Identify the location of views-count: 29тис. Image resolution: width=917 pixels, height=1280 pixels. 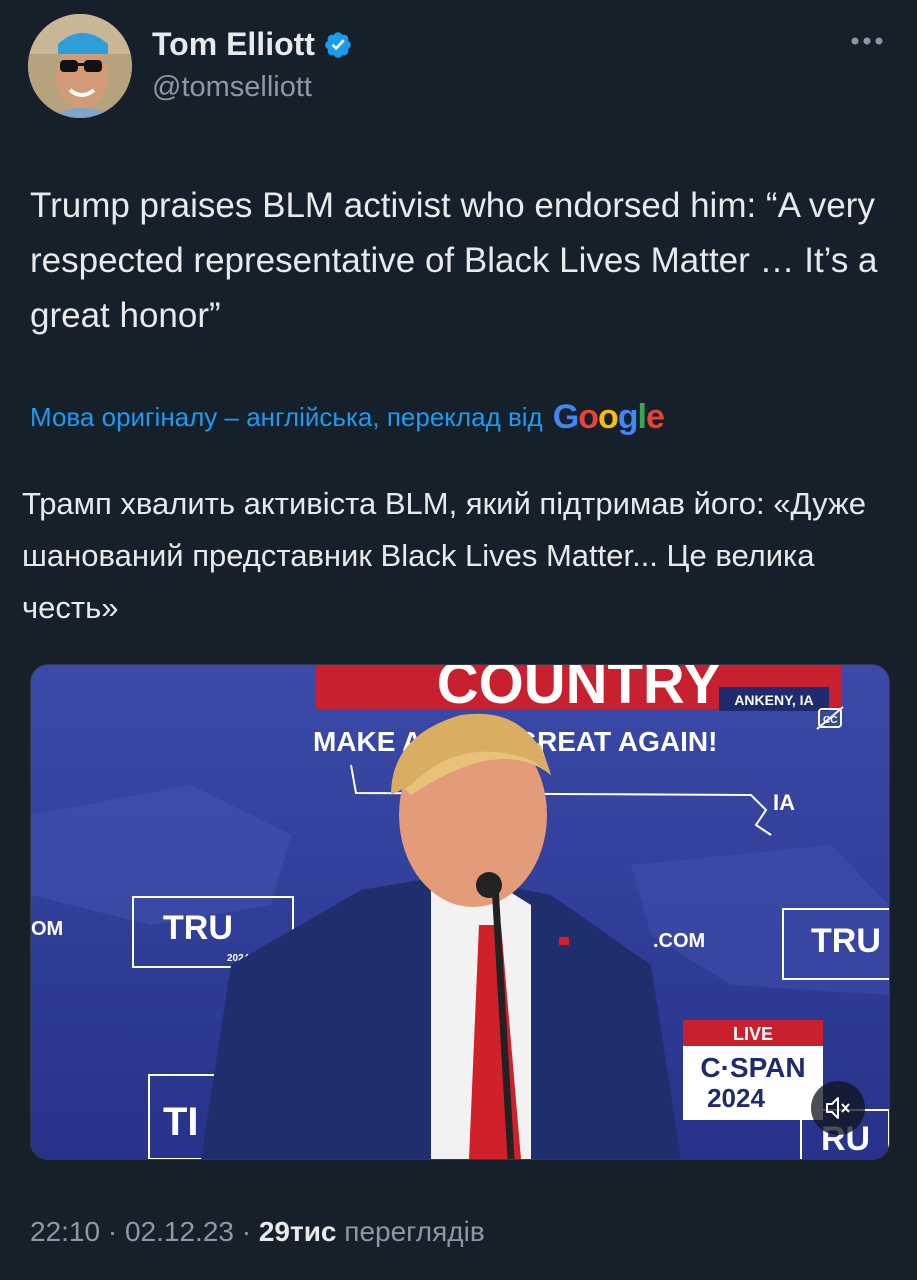
(298, 1231).